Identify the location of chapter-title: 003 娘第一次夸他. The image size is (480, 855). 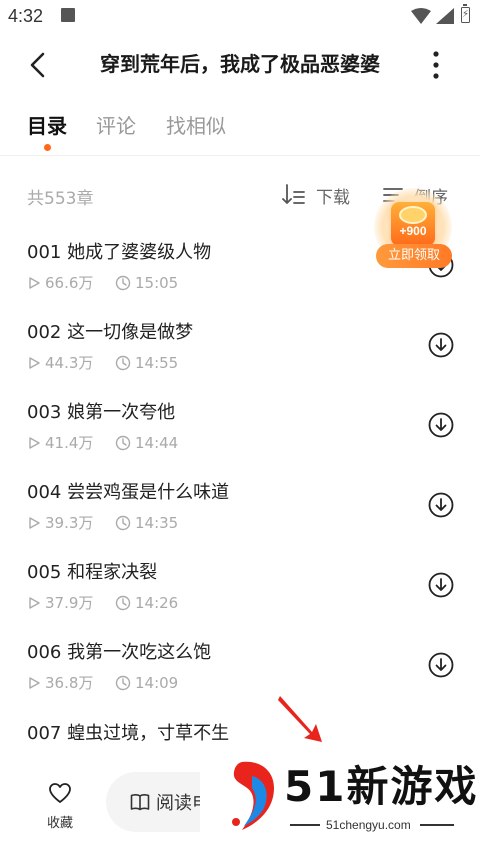
(101, 412).